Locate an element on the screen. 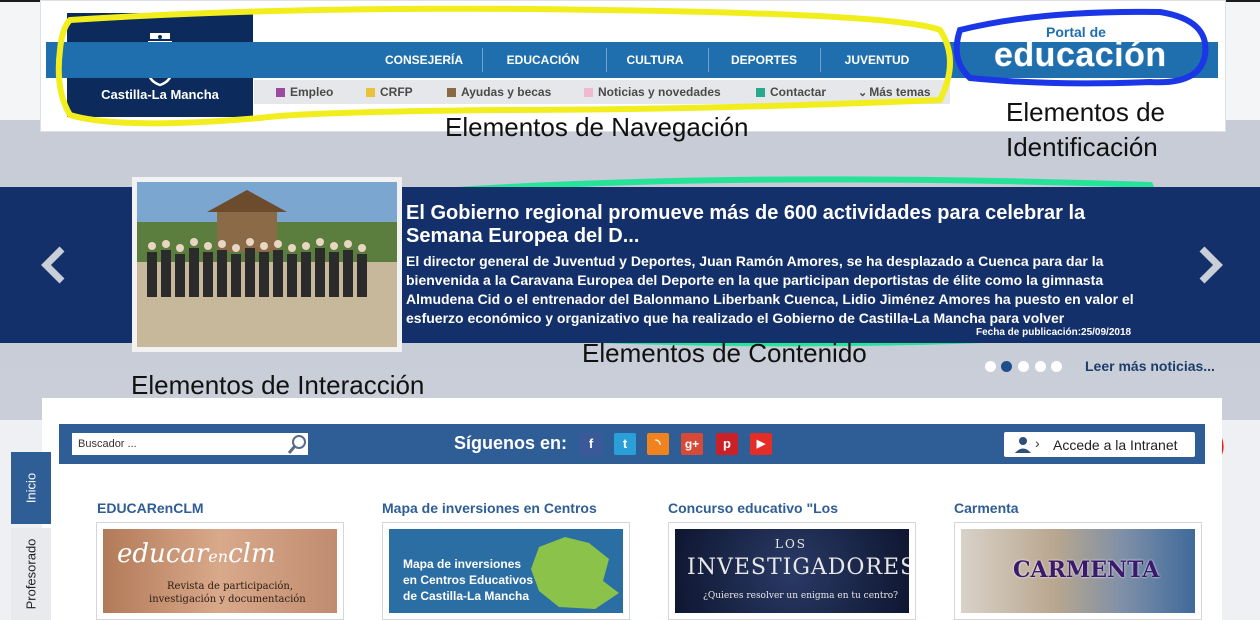 This screenshot has height=620, width=1260. tab-profesorado: Profesorado is located at coordinates (31, 574).